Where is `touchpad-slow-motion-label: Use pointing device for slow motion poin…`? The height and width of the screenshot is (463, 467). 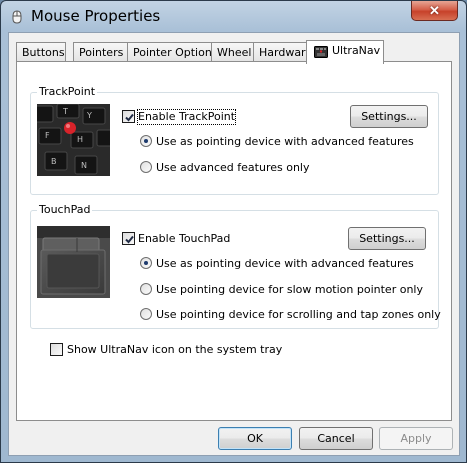
touchpad-slow-motion-label: Use pointing device for slow motion poin… is located at coordinates (289, 290).